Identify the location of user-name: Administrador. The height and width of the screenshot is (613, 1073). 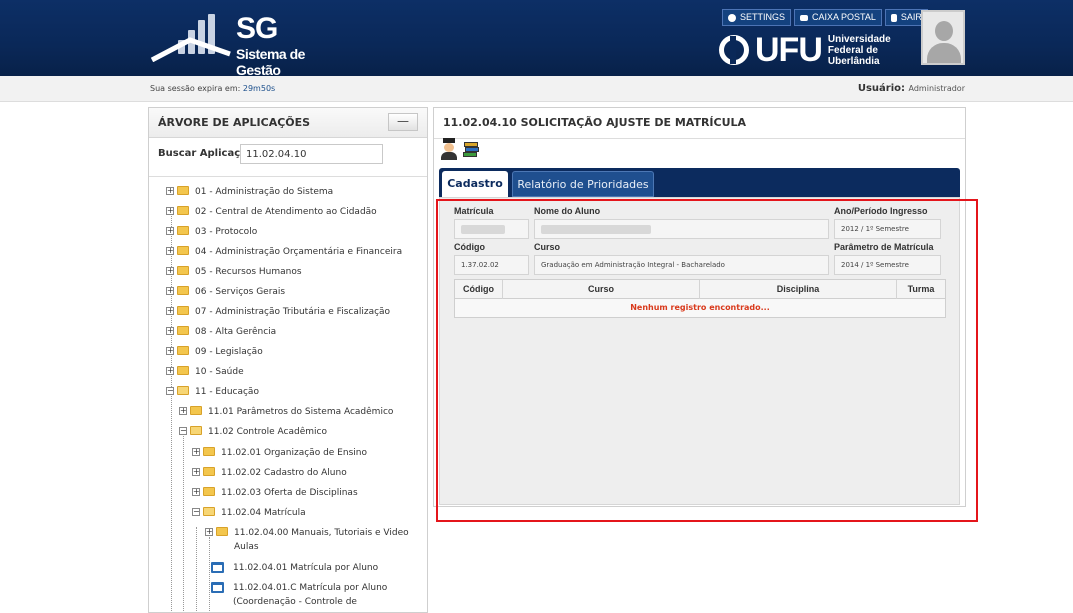
(936, 88).